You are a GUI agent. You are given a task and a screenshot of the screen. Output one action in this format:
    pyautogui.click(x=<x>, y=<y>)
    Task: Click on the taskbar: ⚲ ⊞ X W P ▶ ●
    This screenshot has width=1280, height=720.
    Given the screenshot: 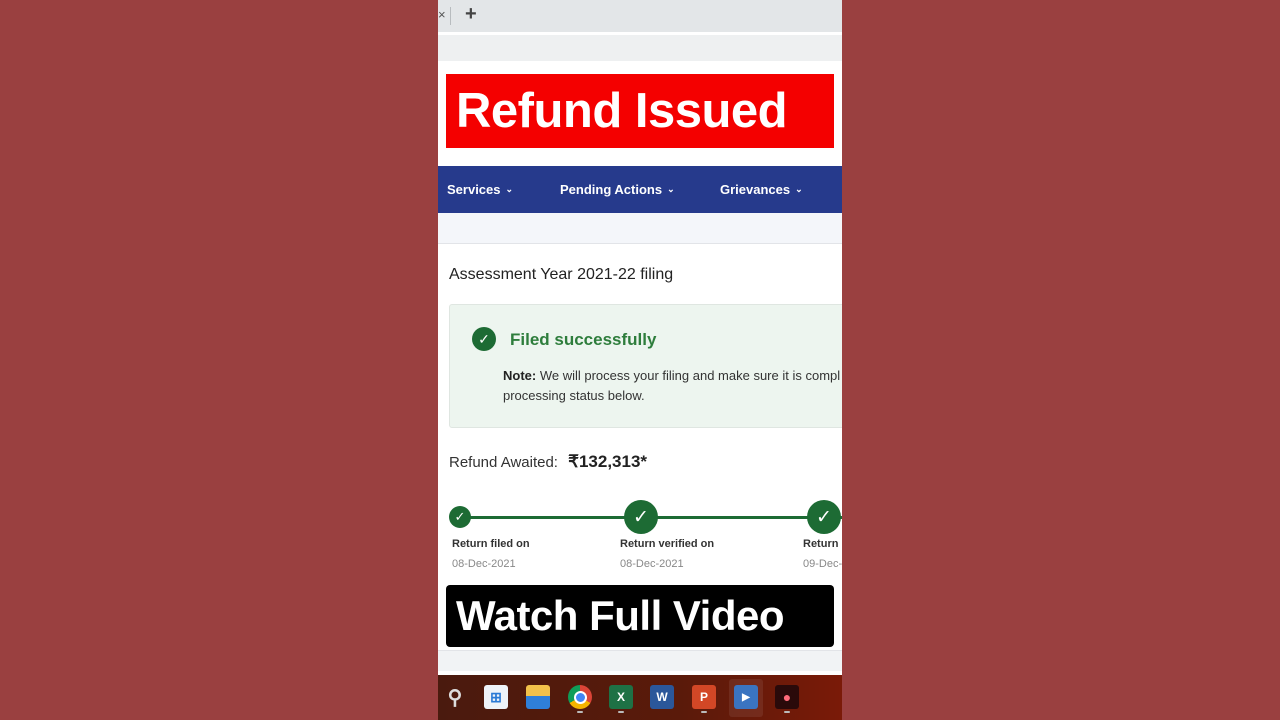 What is the action you would take?
    pyautogui.click(x=640, y=697)
    